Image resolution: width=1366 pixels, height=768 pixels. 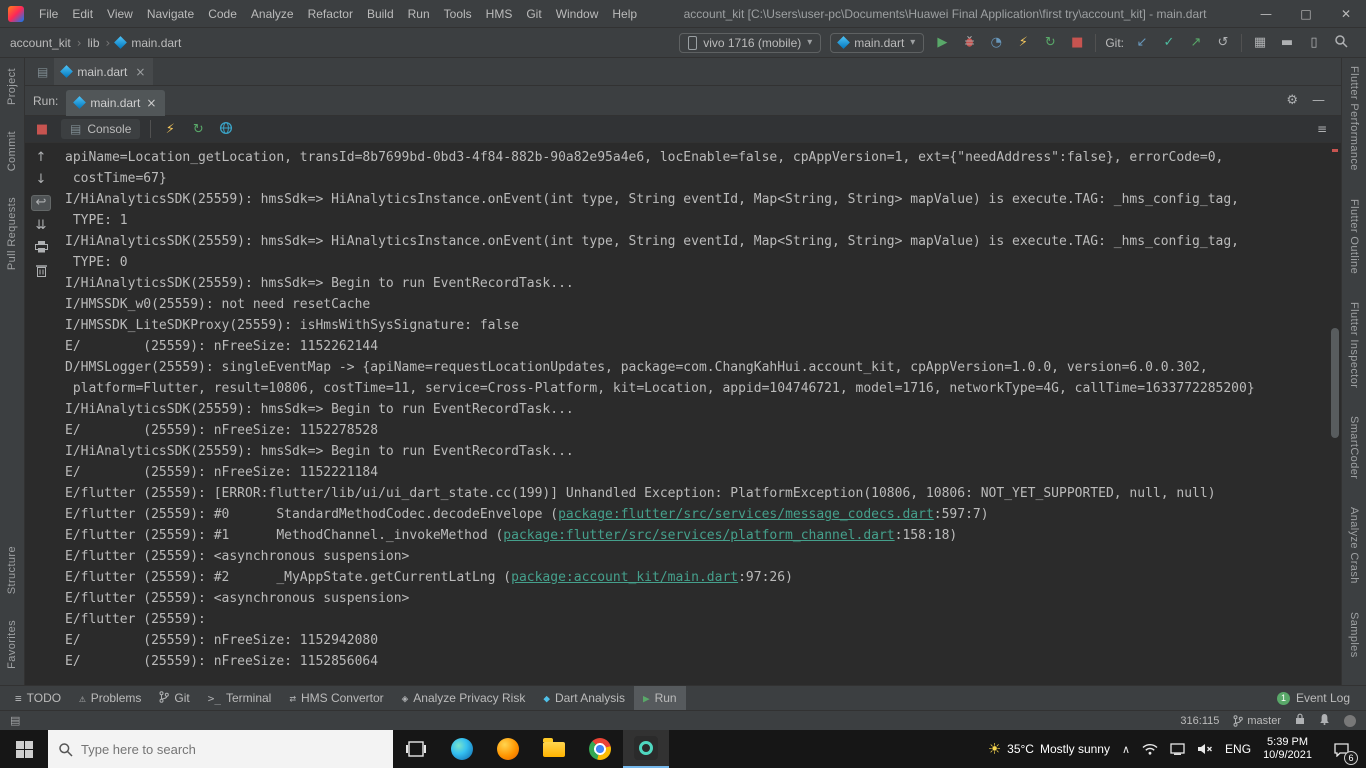 I want to click on git-branch-widget: master, so click(x=1257, y=721).